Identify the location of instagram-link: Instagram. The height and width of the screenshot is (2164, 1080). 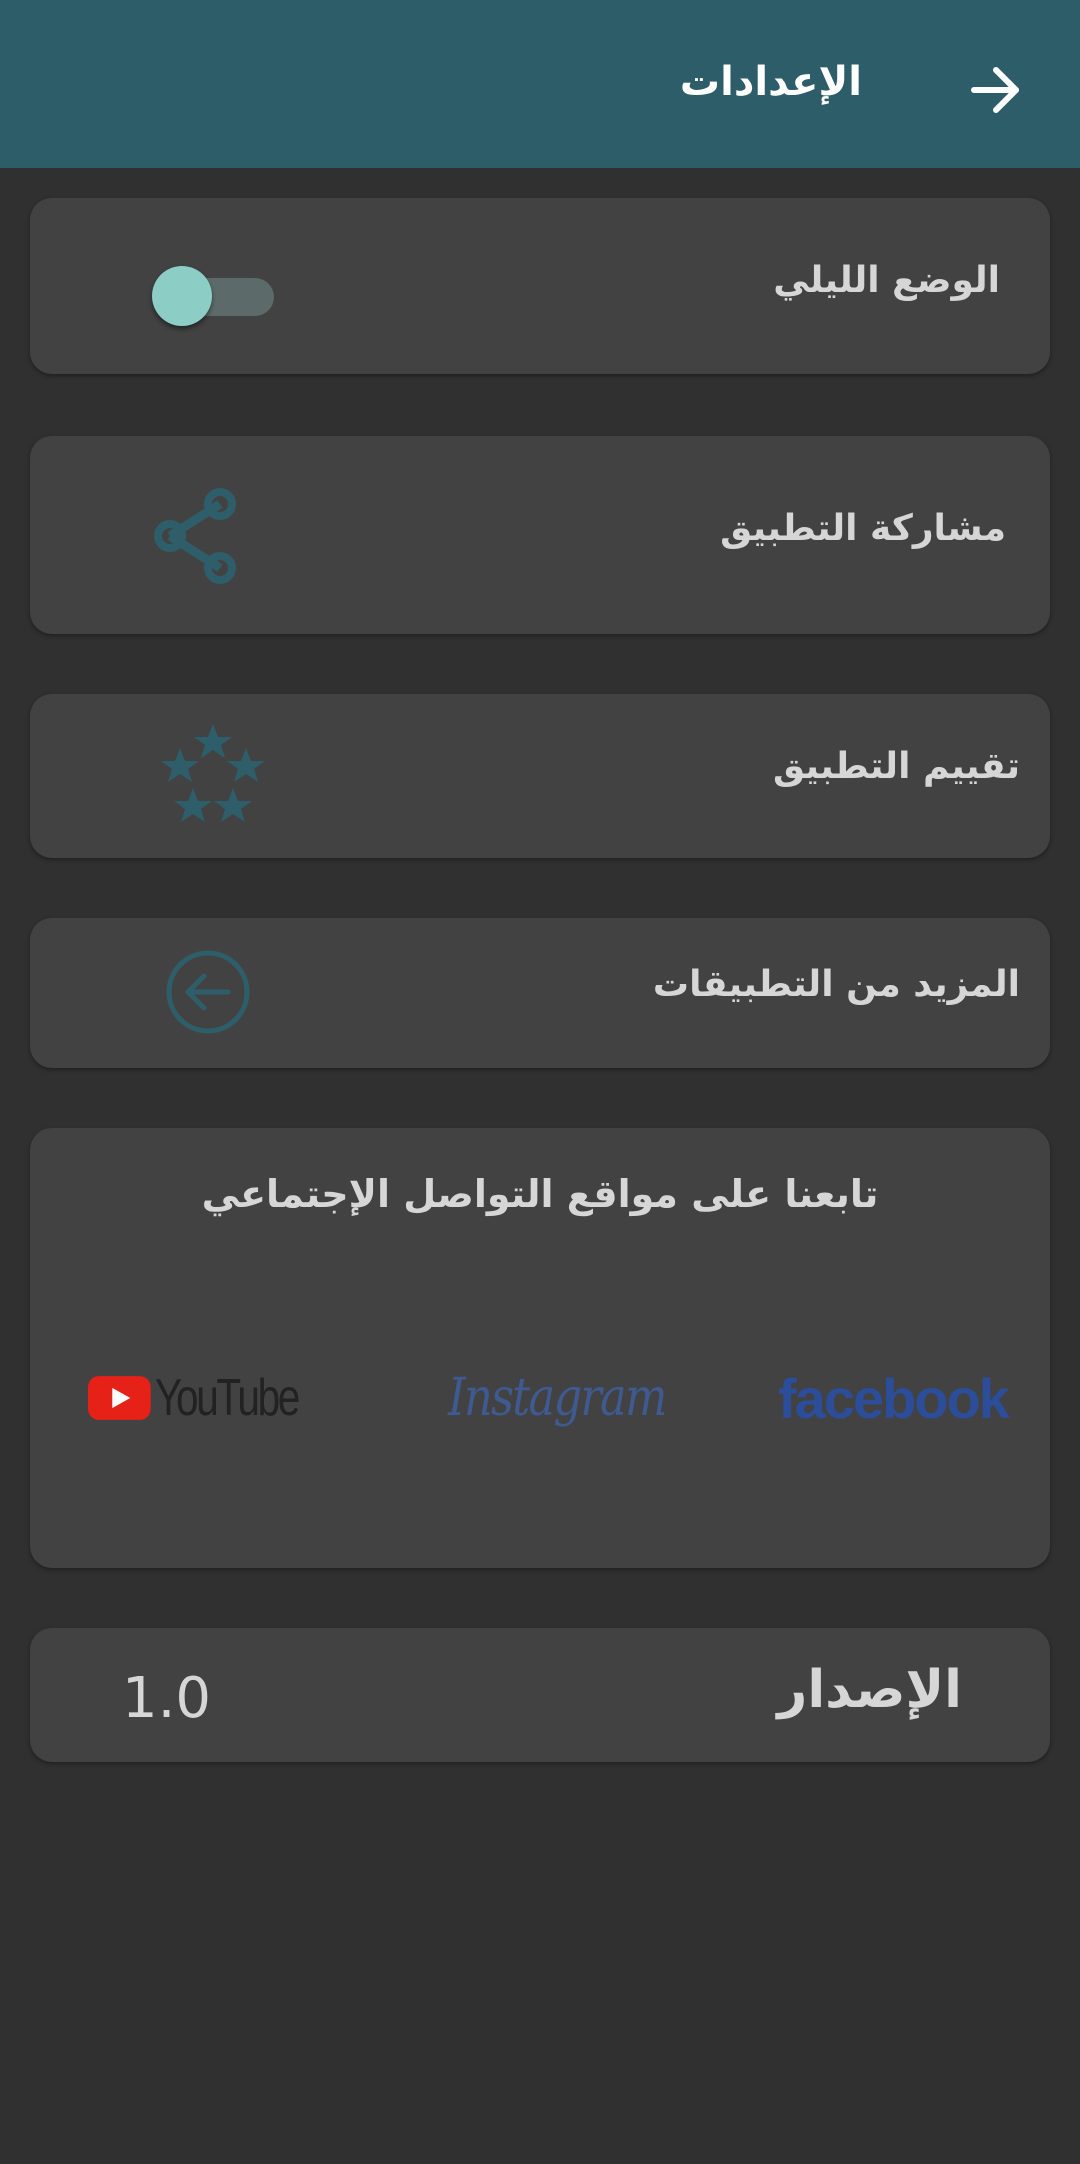
(573, 1398).